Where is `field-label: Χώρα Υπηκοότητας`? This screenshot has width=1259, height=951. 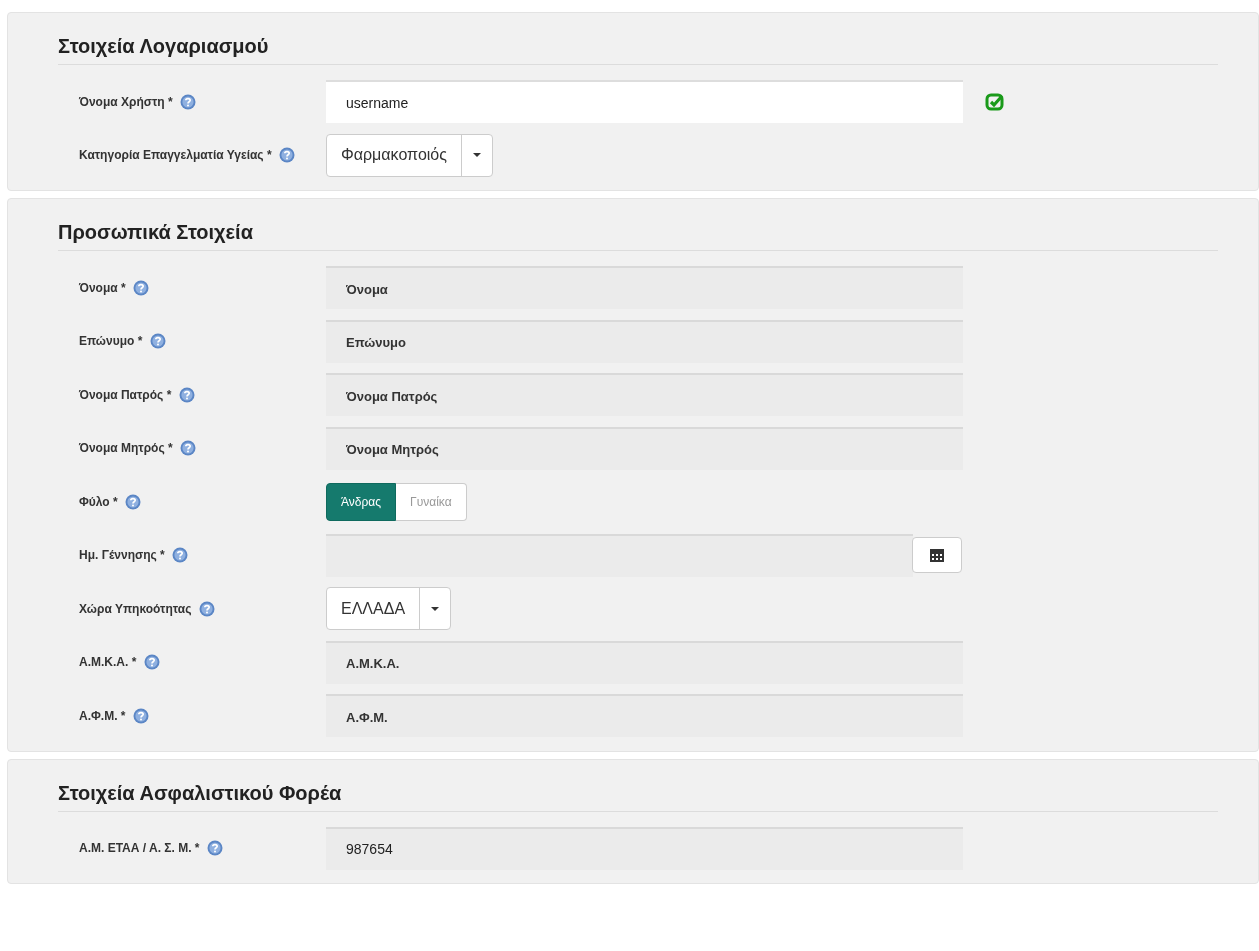 field-label: Χώρα Υπηκοότητας is located at coordinates (135, 608).